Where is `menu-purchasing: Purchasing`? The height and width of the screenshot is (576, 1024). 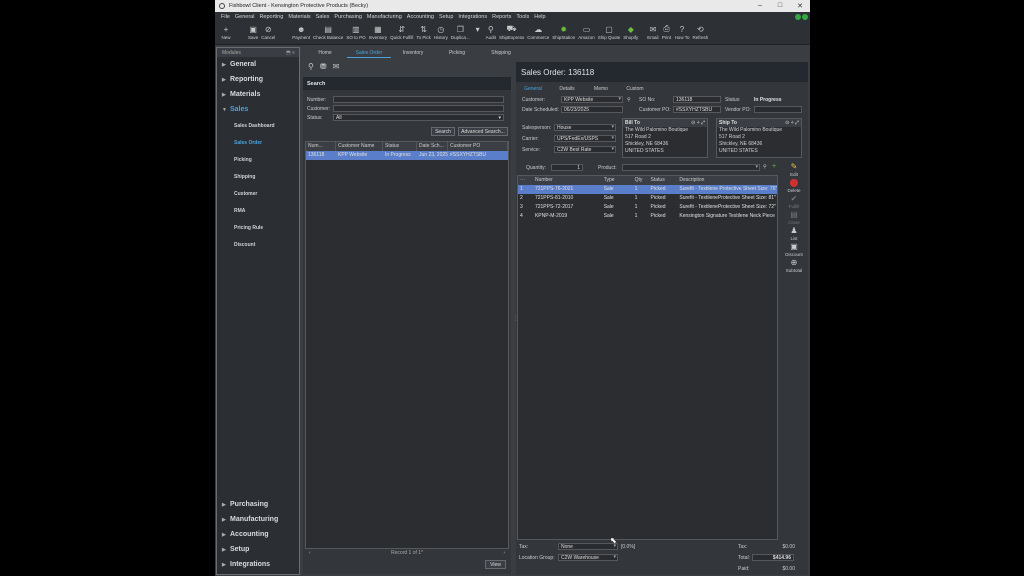 menu-purchasing: Purchasing is located at coordinates (348, 17).